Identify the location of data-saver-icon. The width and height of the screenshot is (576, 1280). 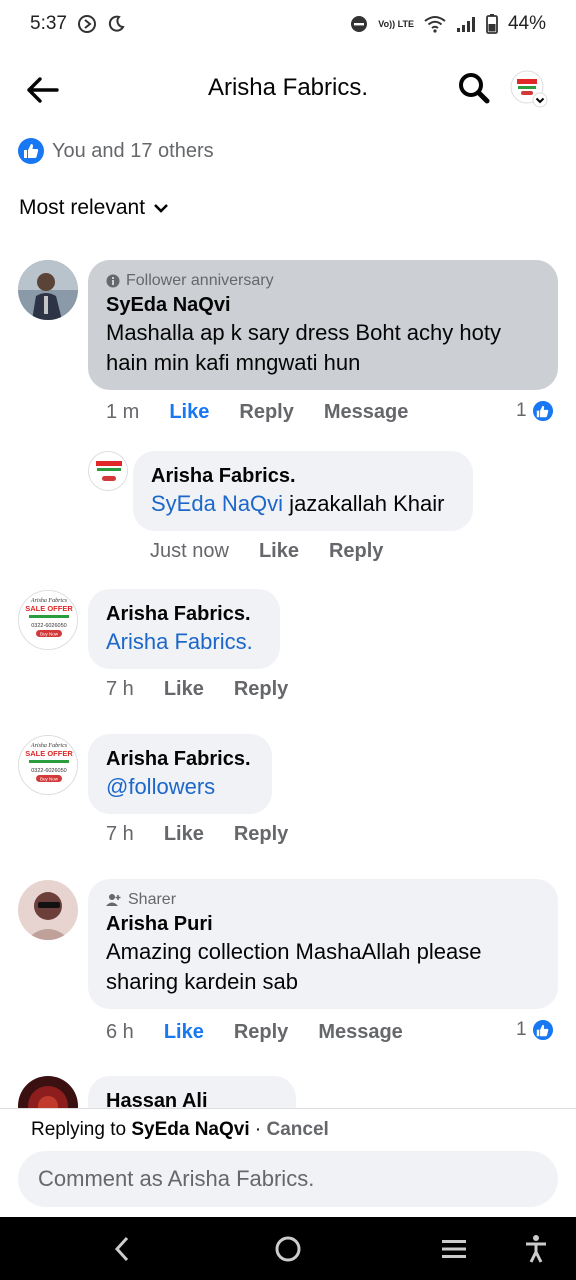
(87, 24).